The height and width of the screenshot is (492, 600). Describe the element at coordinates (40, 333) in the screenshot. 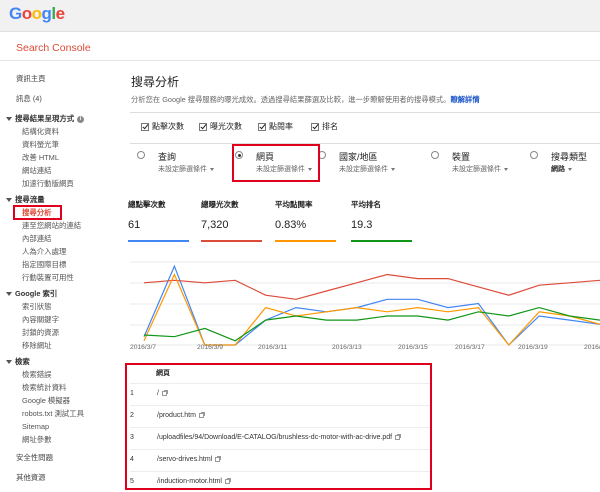

I see `sidebar-item-blocked-resources: 封鎖的資源` at that location.